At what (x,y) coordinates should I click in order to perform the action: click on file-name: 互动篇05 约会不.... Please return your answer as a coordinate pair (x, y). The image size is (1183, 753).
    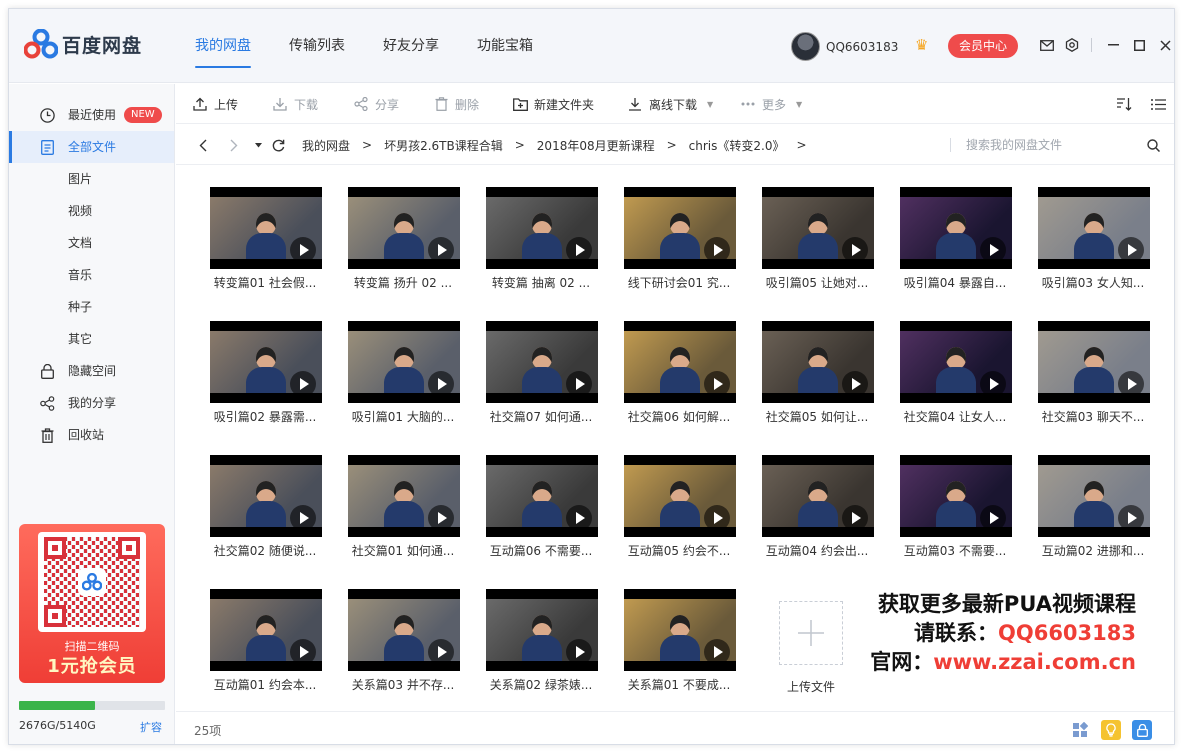
    Looking at the image, I should click on (679, 550).